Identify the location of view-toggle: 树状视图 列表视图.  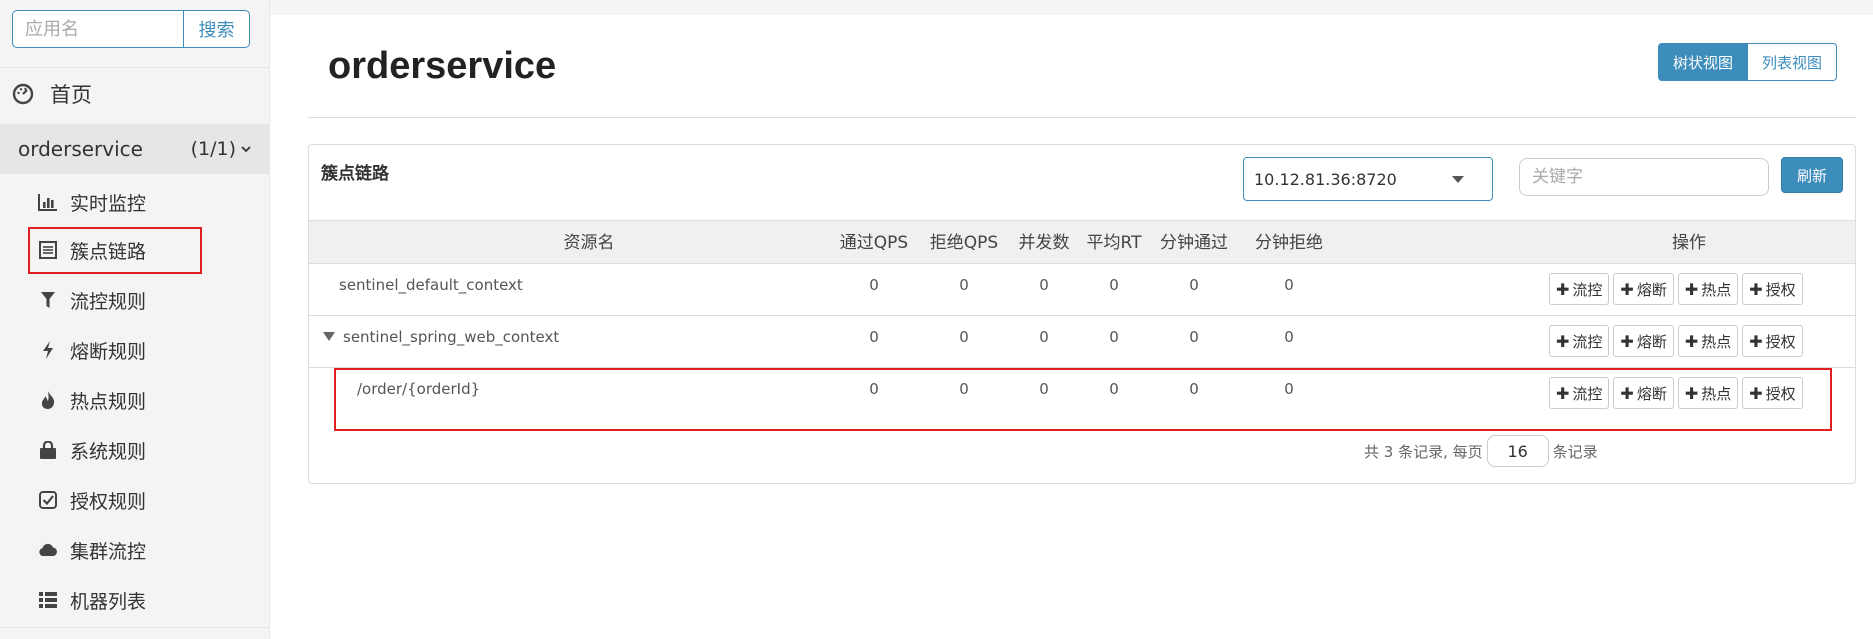
(1748, 62).